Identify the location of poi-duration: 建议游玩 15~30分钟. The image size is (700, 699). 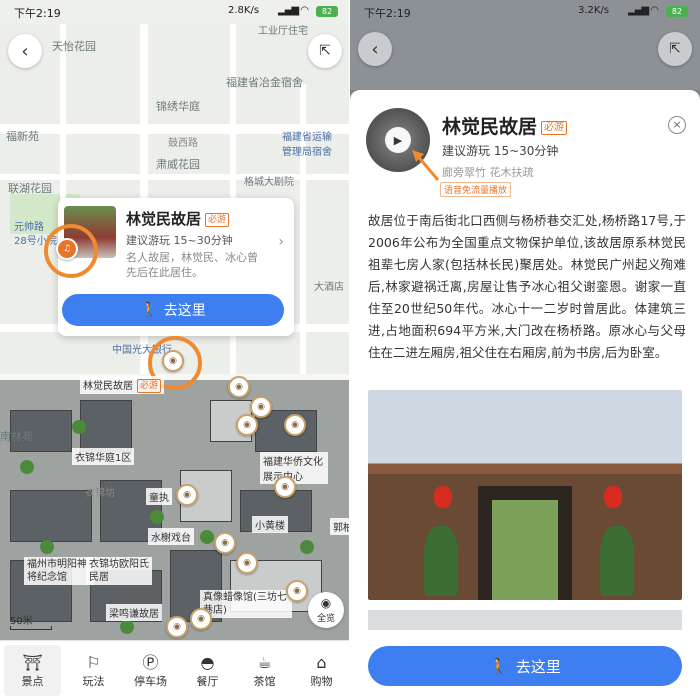
(179, 240).